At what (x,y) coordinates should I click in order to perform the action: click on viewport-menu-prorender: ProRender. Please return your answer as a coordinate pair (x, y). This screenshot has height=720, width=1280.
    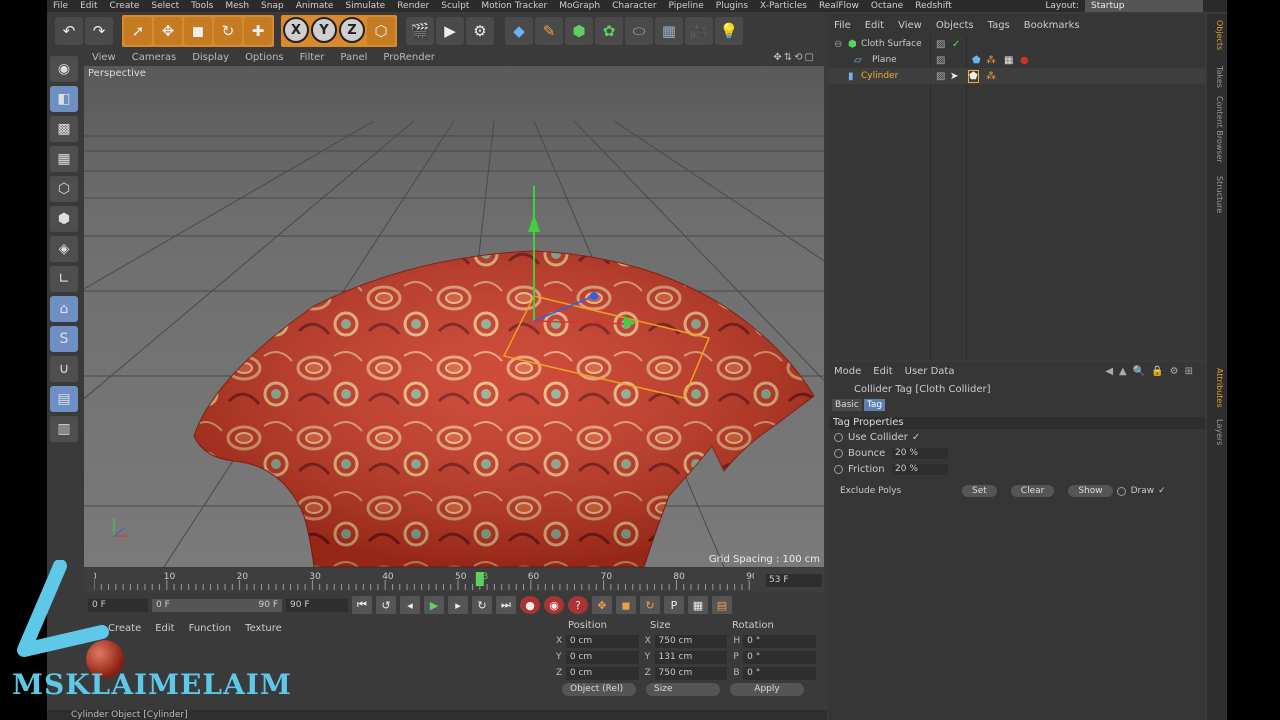
    Looking at the image, I should click on (408, 57).